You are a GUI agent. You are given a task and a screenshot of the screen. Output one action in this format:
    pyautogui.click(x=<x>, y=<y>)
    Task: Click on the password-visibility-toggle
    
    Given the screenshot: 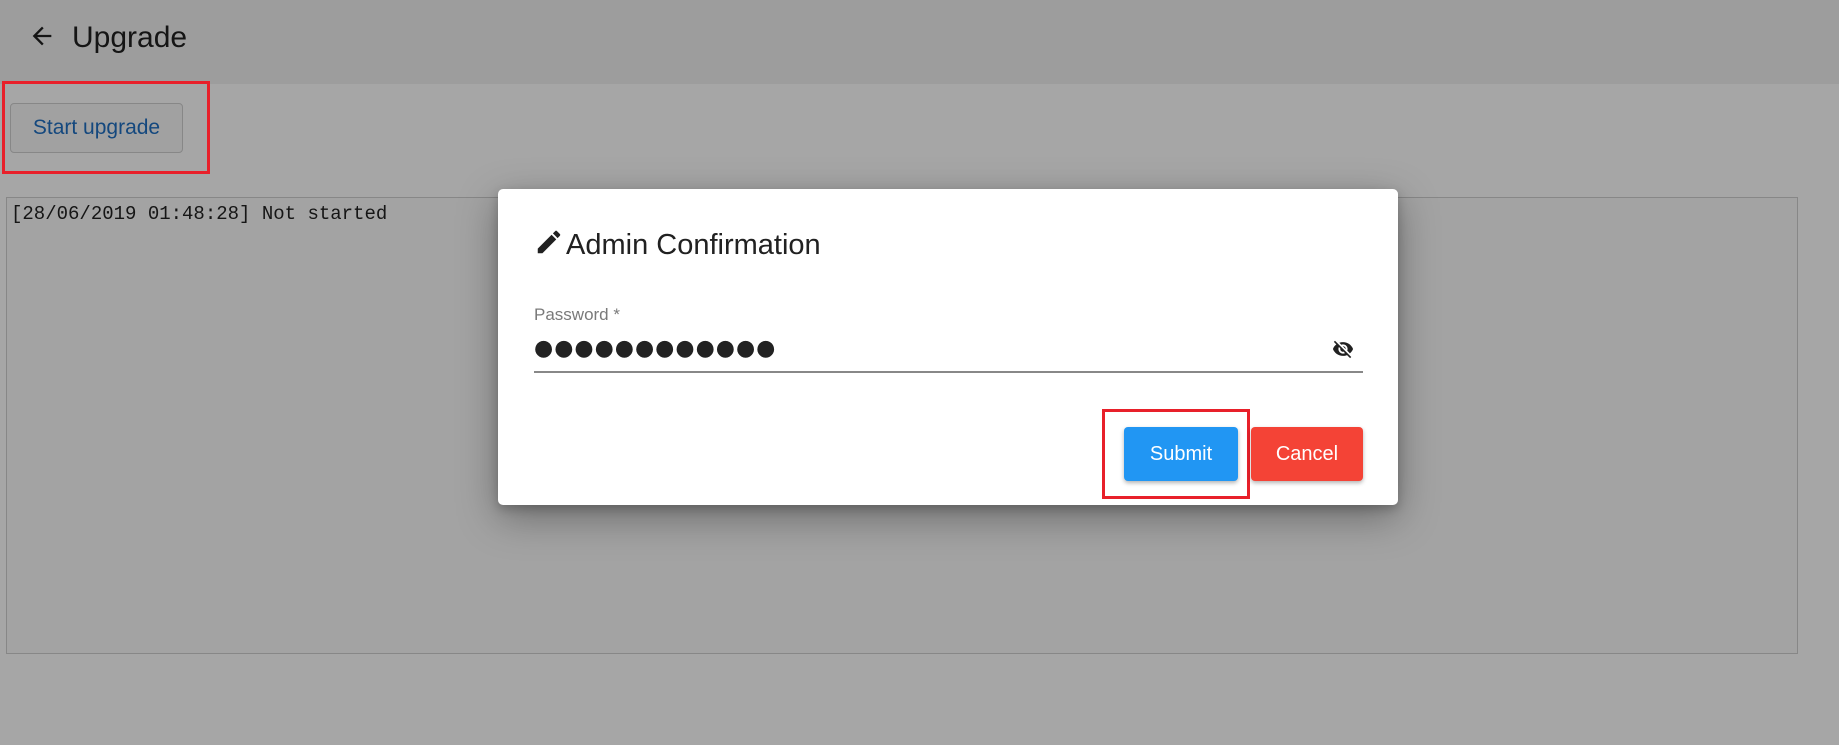 What is the action you would take?
    pyautogui.click(x=1343, y=351)
    